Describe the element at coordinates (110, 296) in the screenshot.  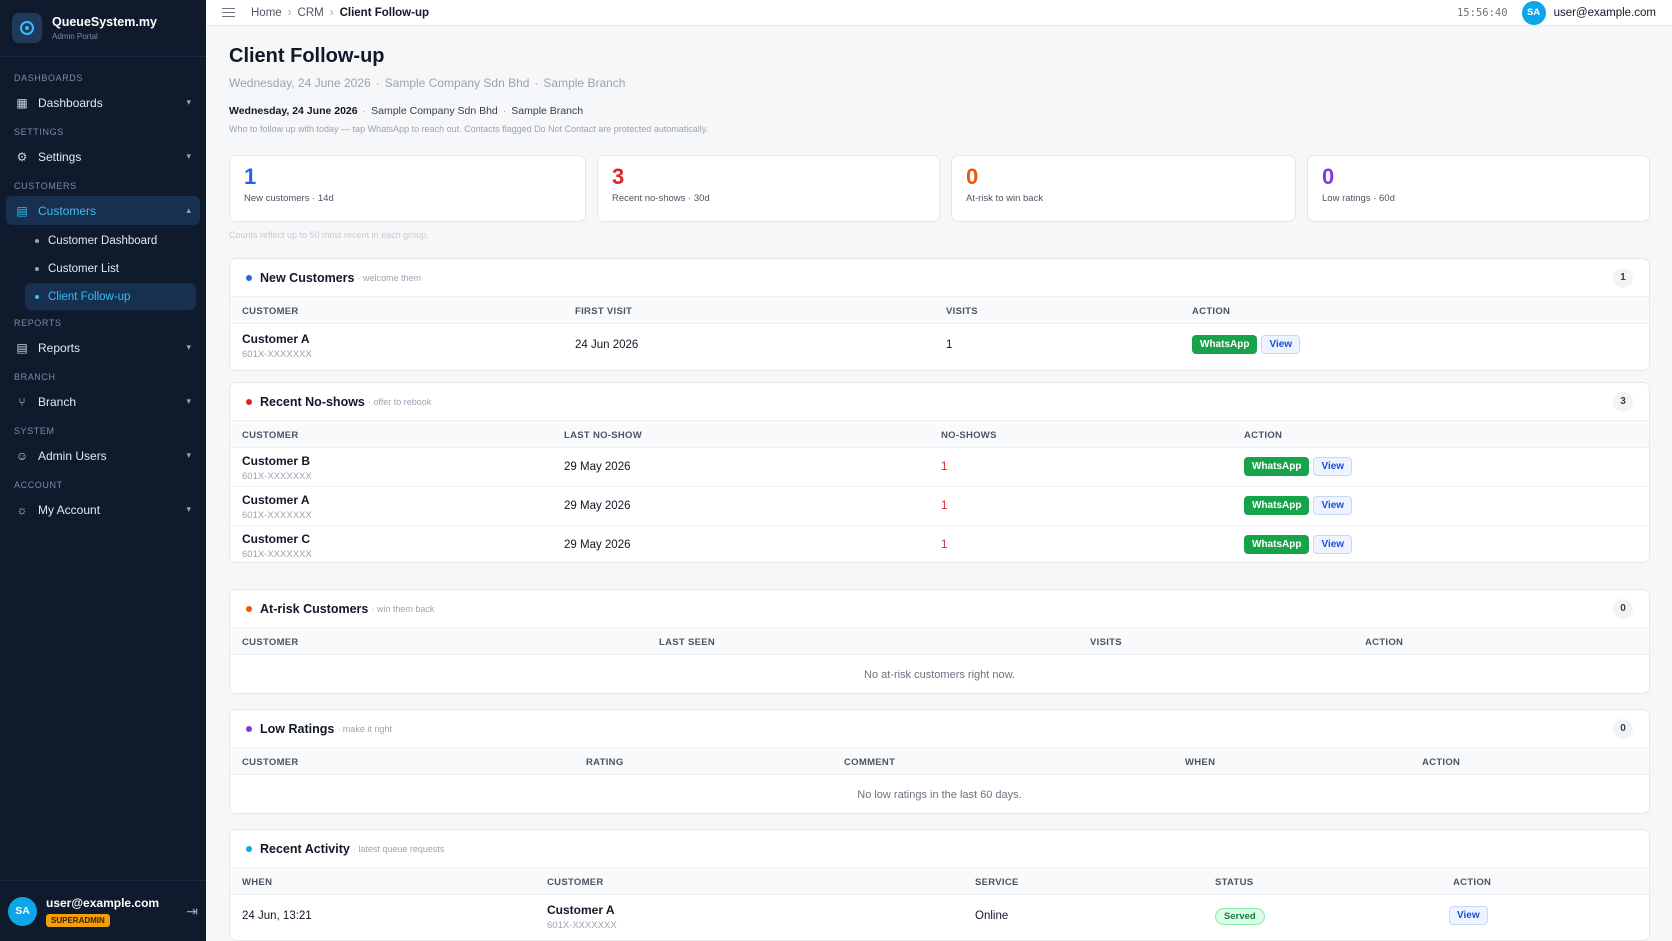
I see `sidebar-subitem-client-follow-up: Client Follow-up` at that location.